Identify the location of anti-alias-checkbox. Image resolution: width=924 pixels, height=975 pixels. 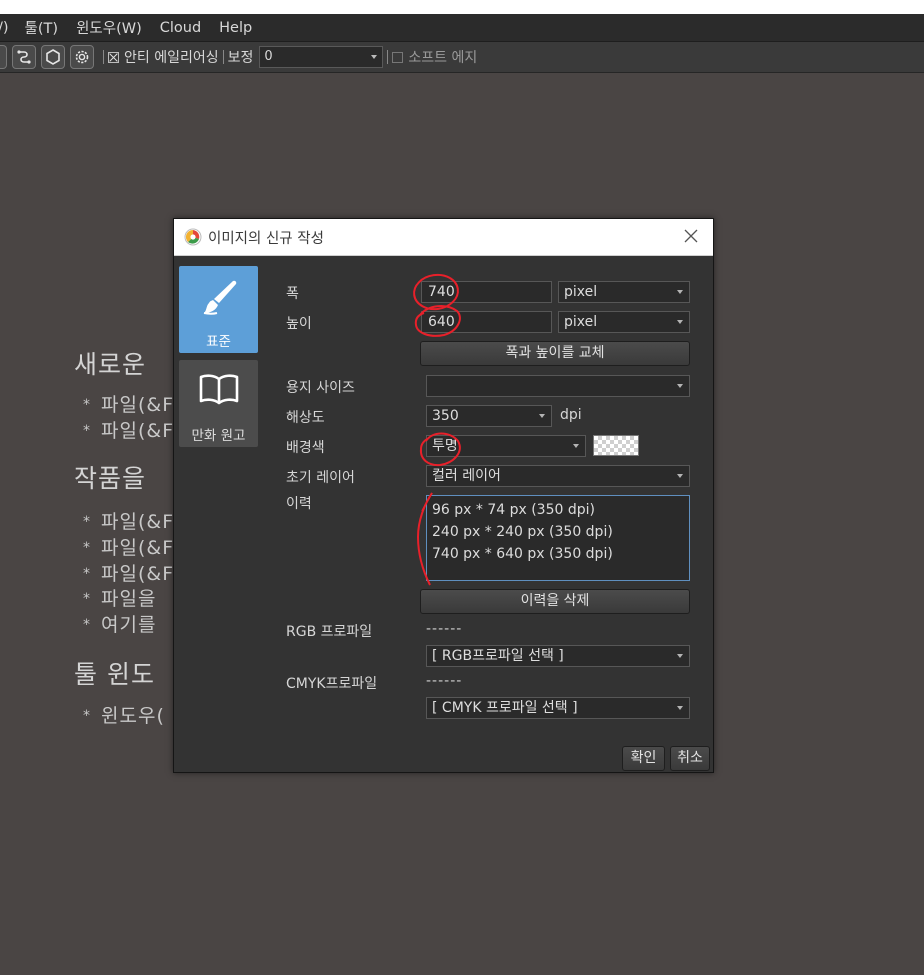
(113, 57).